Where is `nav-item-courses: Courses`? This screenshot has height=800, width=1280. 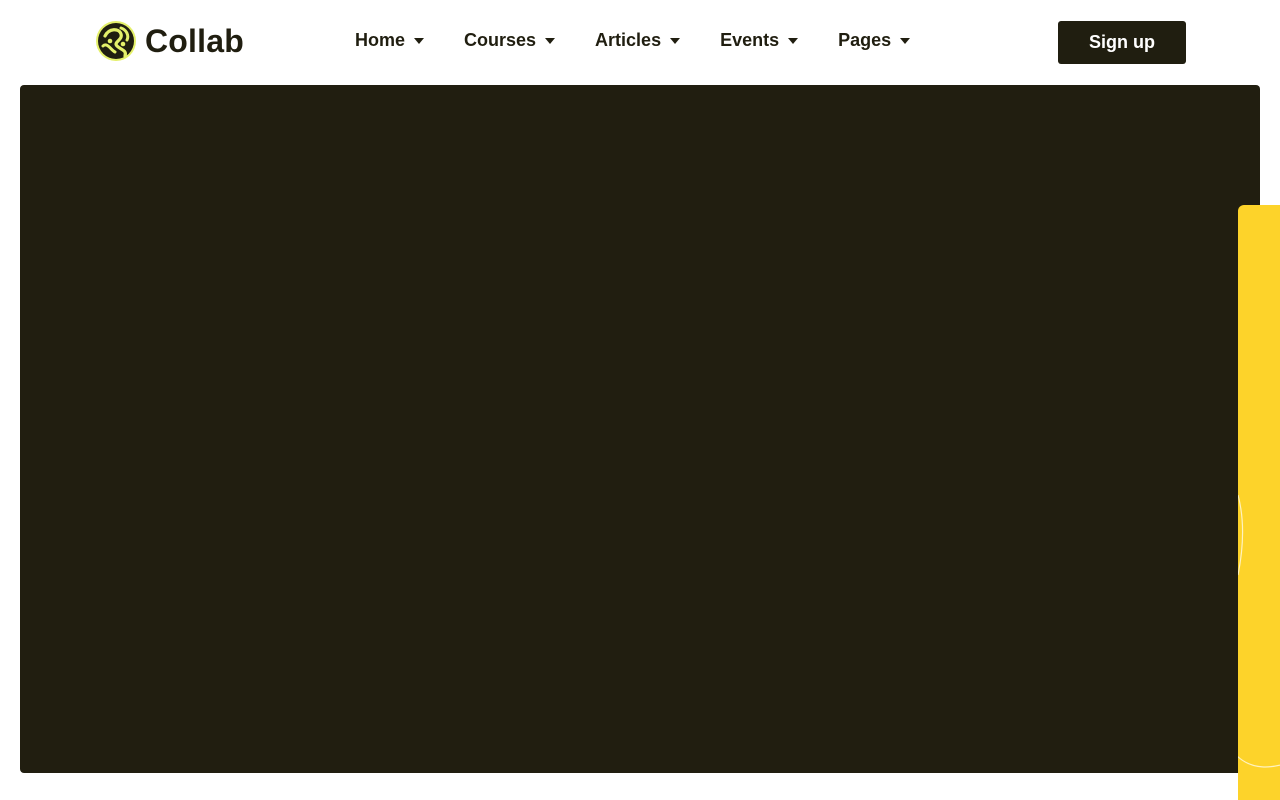 nav-item-courses: Courses is located at coordinates (510, 40).